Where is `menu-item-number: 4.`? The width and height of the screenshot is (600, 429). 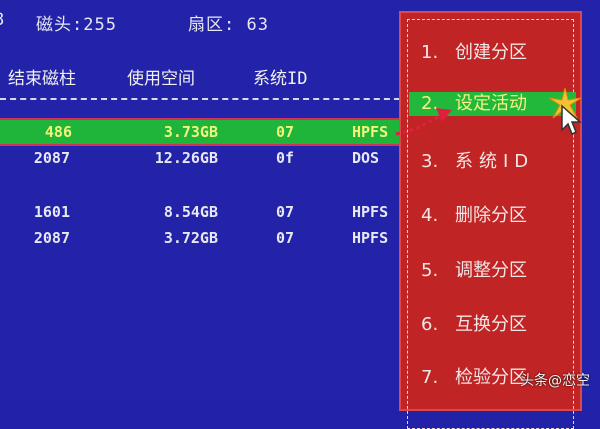
menu-item-number: 4. is located at coordinates (430, 215).